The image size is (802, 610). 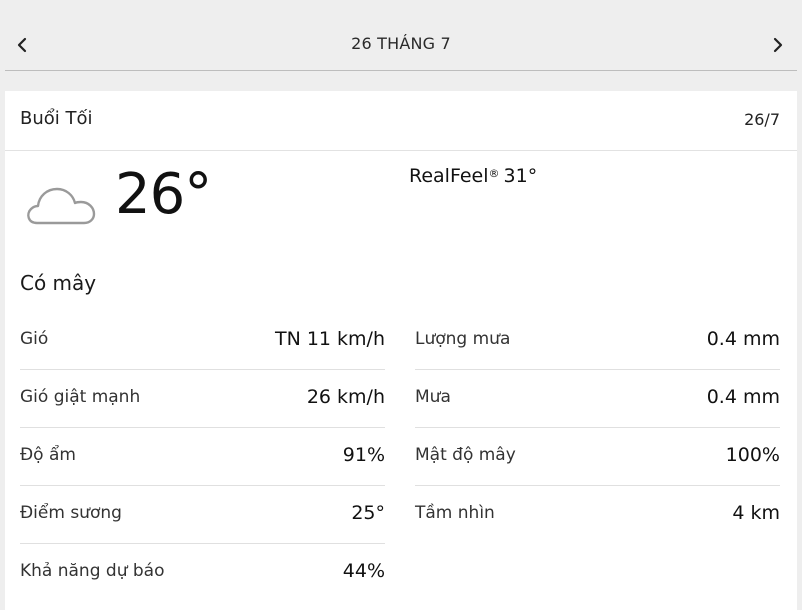 I want to click on card-header: Buổi Tối 26/7, so click(x=401, y=121).